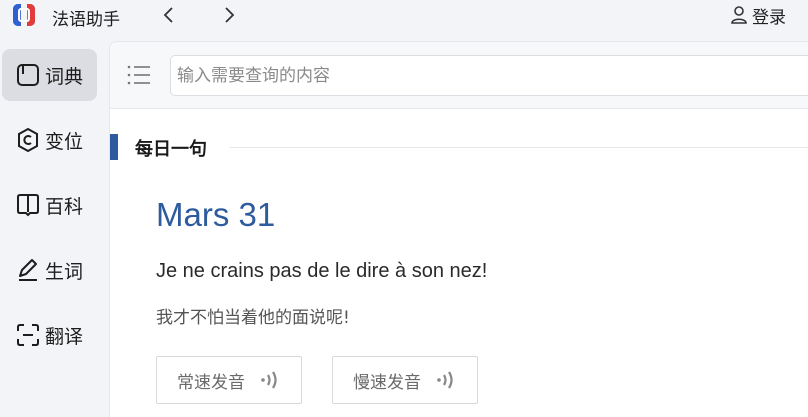 This screenshot has height=417, width=808. What do you see at coordinates (28, 205) in the screenshot?
I see `encyclopedia-icon` at bounding box center [28, 205].